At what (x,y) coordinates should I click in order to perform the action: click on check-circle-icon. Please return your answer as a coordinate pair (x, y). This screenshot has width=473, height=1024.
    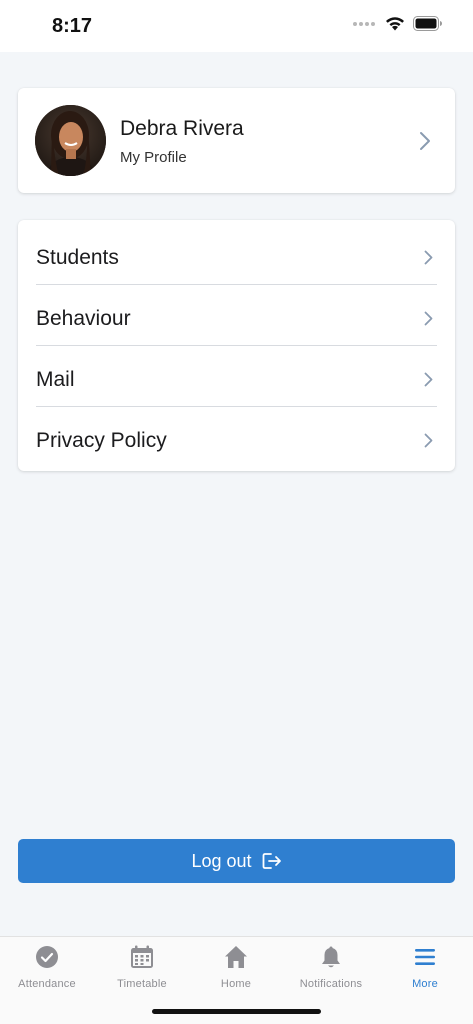
    Looking at the image, I should click on (47, 957).